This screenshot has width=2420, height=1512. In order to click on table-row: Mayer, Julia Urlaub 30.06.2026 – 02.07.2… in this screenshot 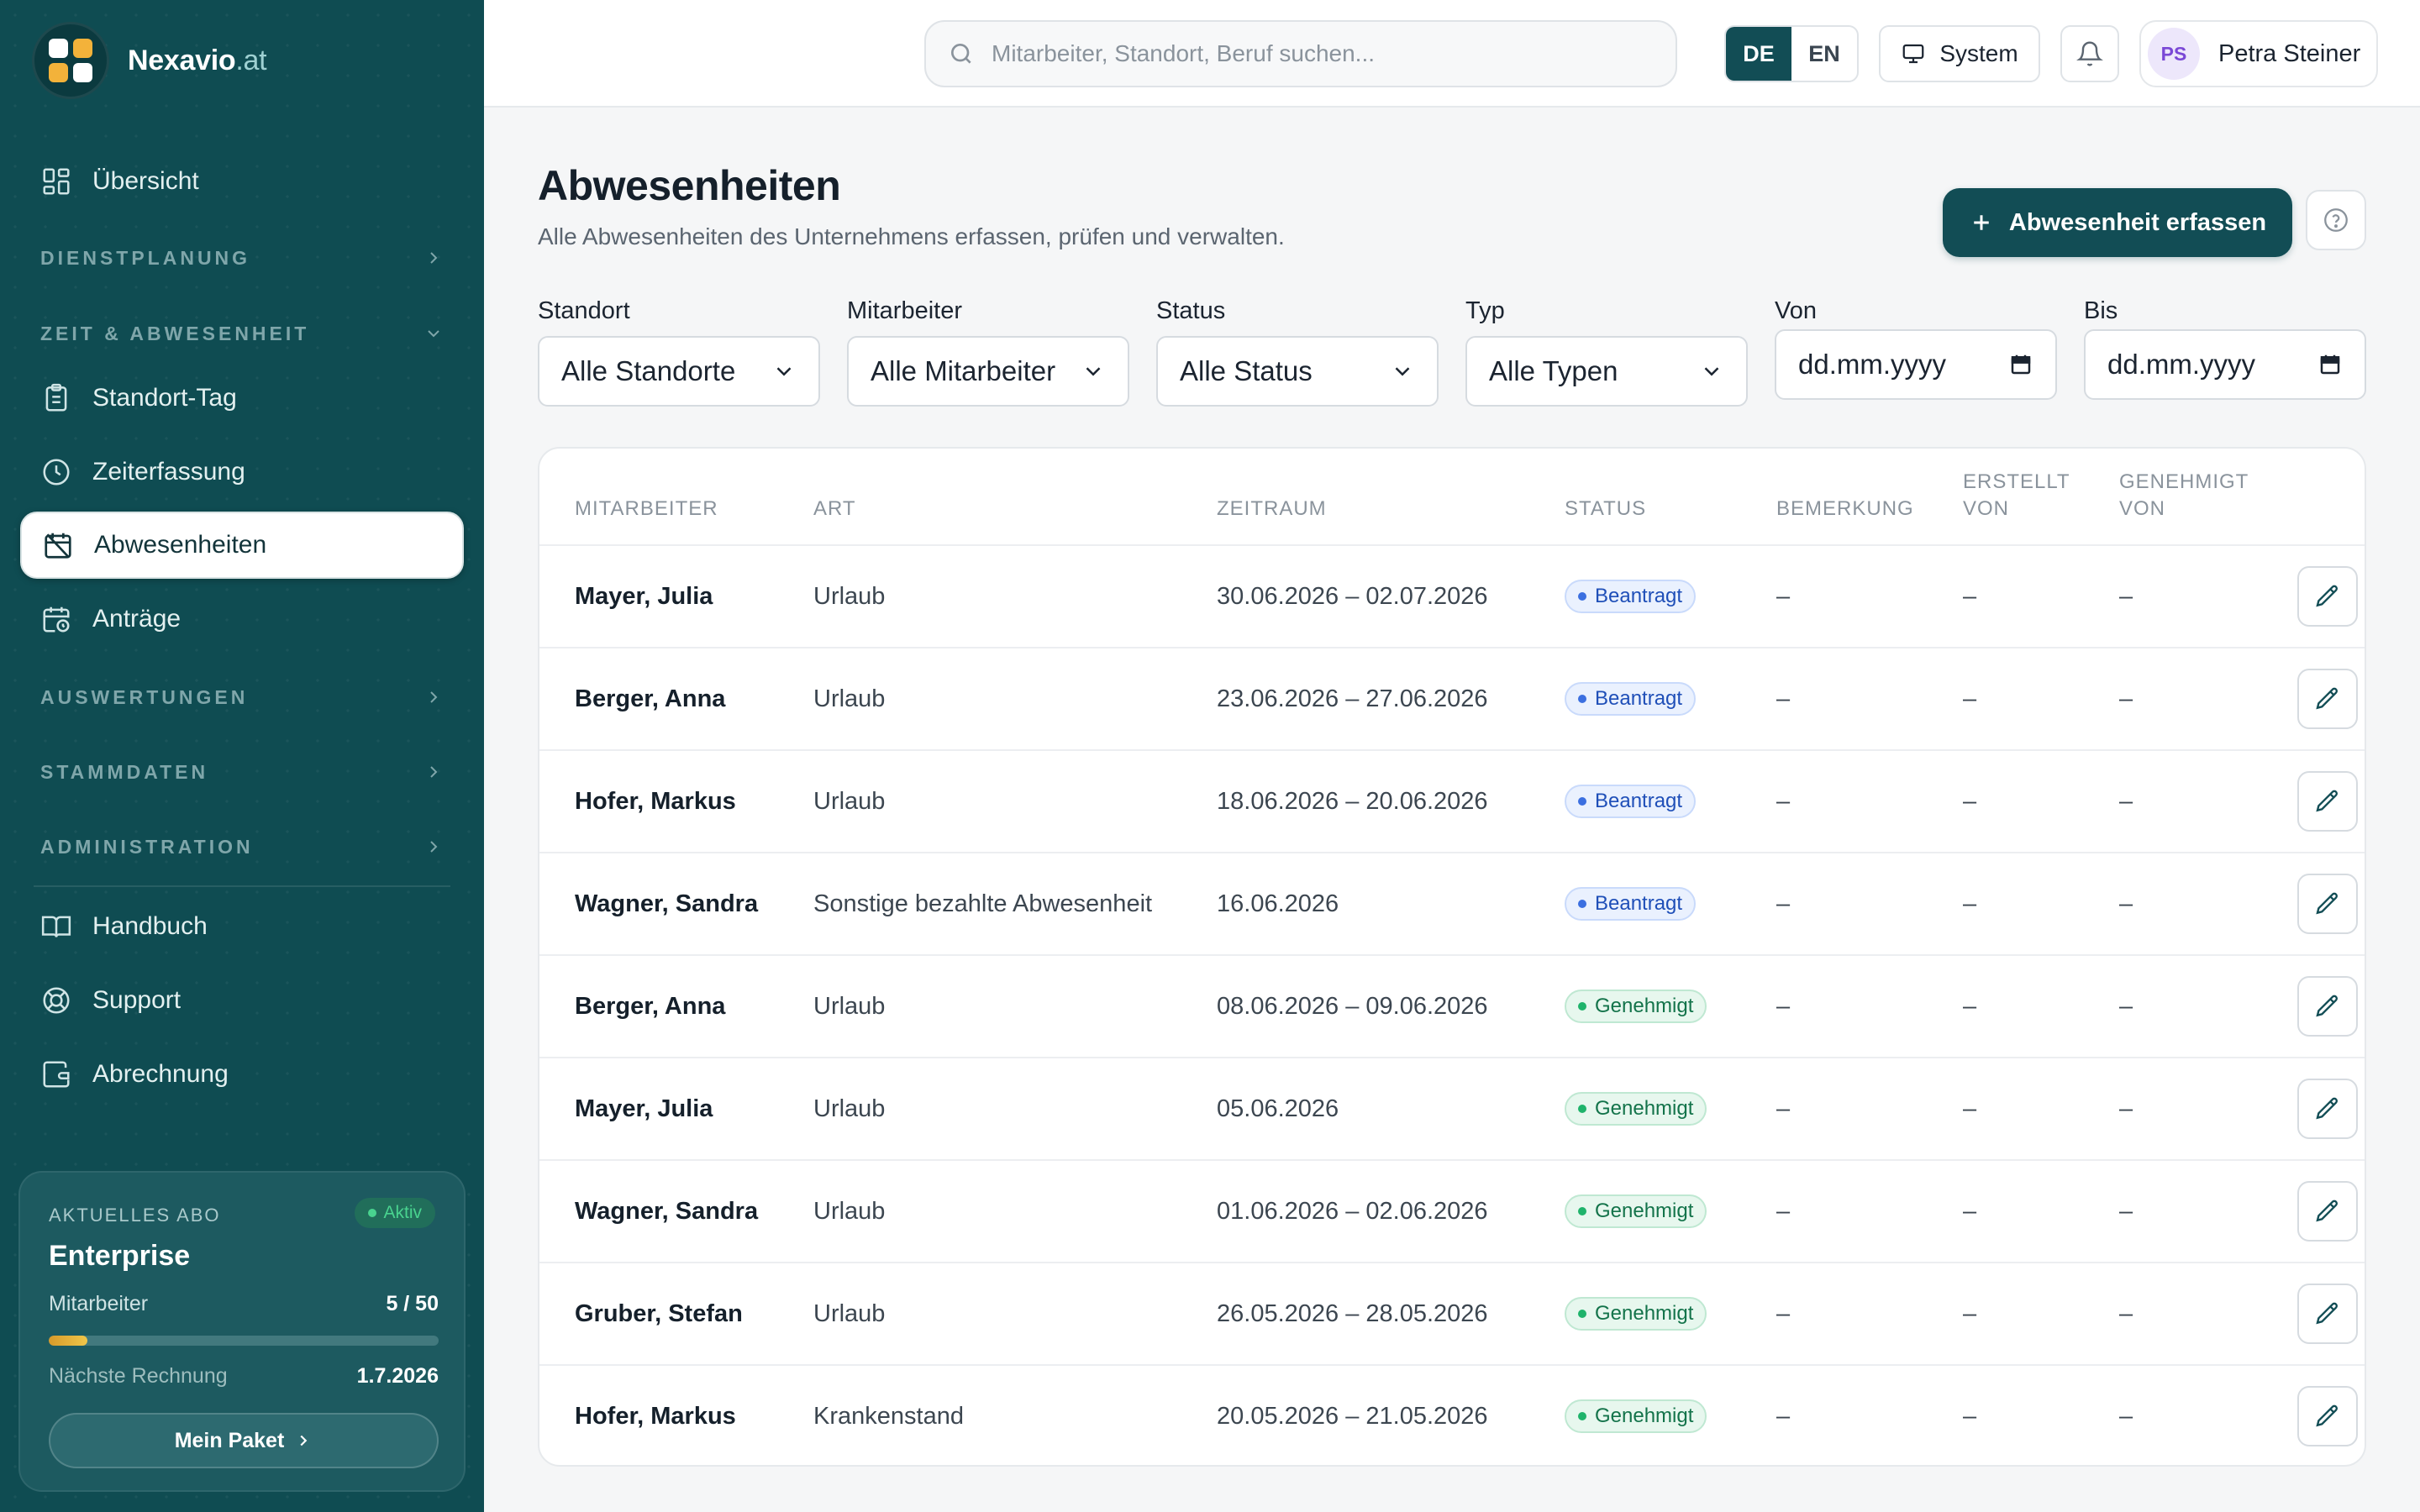, I will do `click(1452, 595)`.